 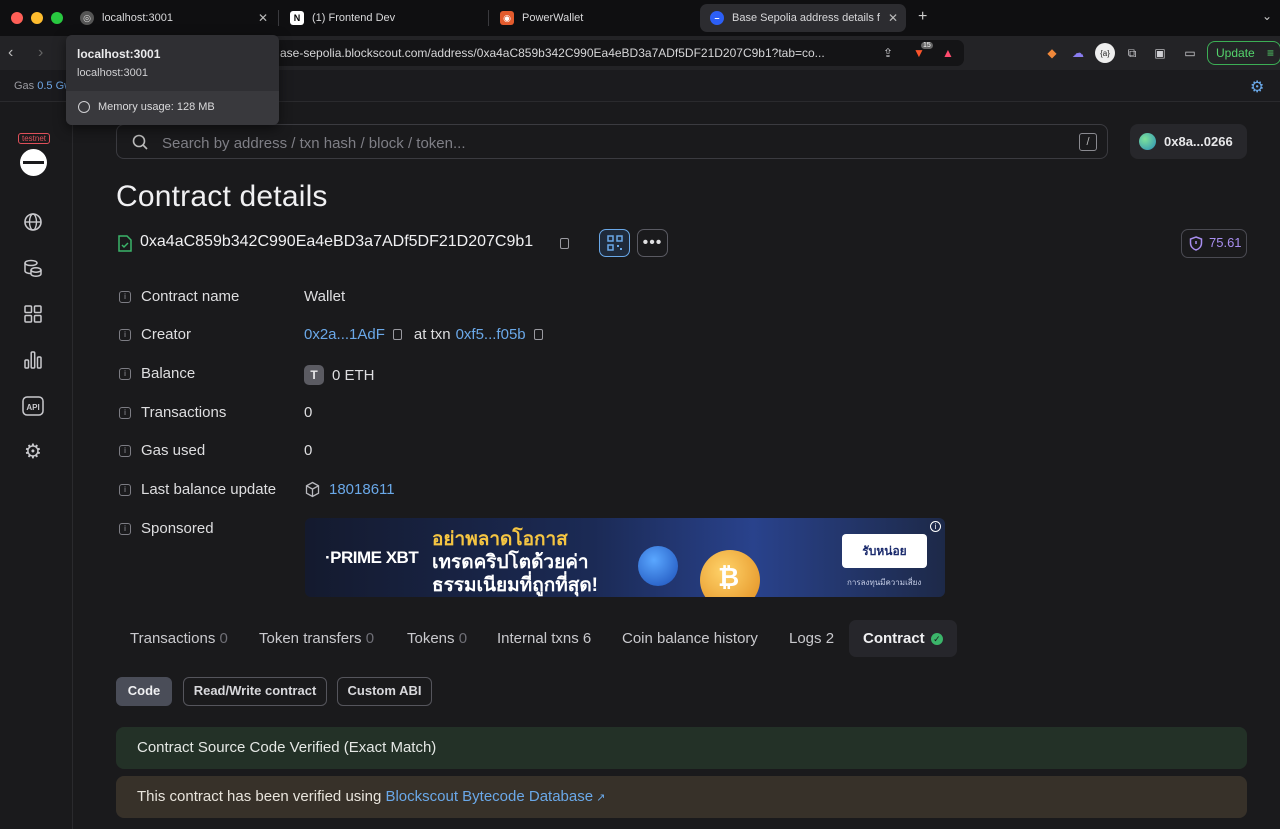 I want to click on metamask-icon: ◆, so click(x=1052, y=53).